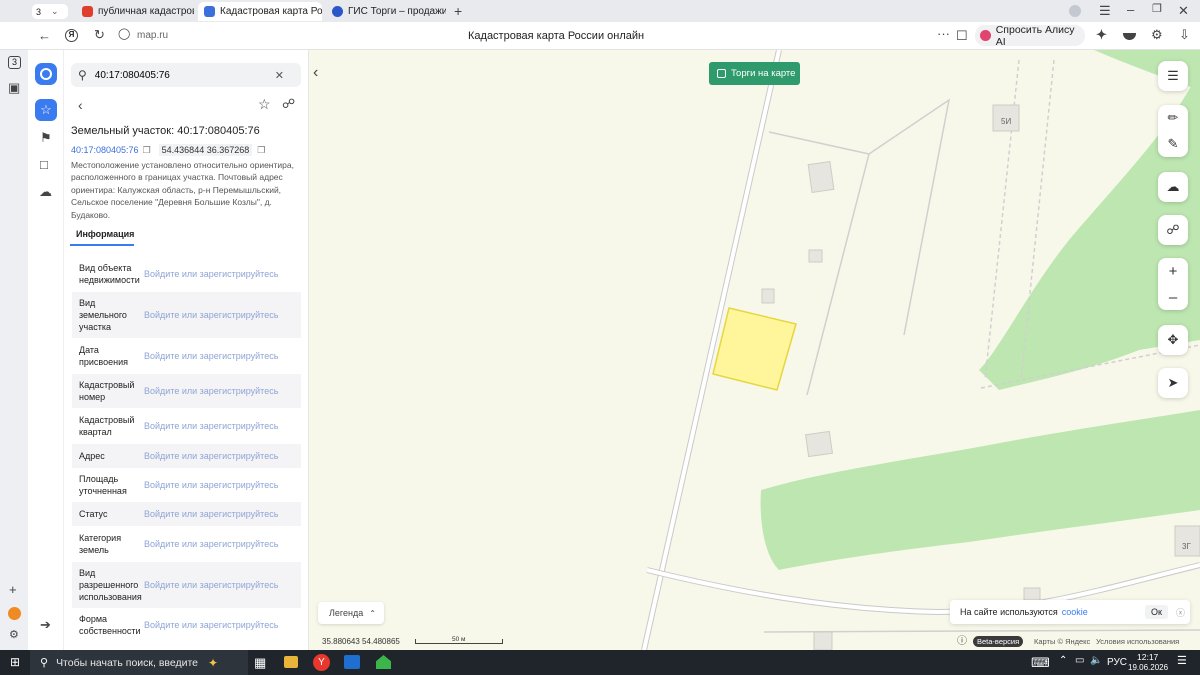 This screenshot has width=1200, height=675. What do you see at coordinates (44, 35) in the screenshot?
I see `back-icon: ←` at bounding box center [44, 35].